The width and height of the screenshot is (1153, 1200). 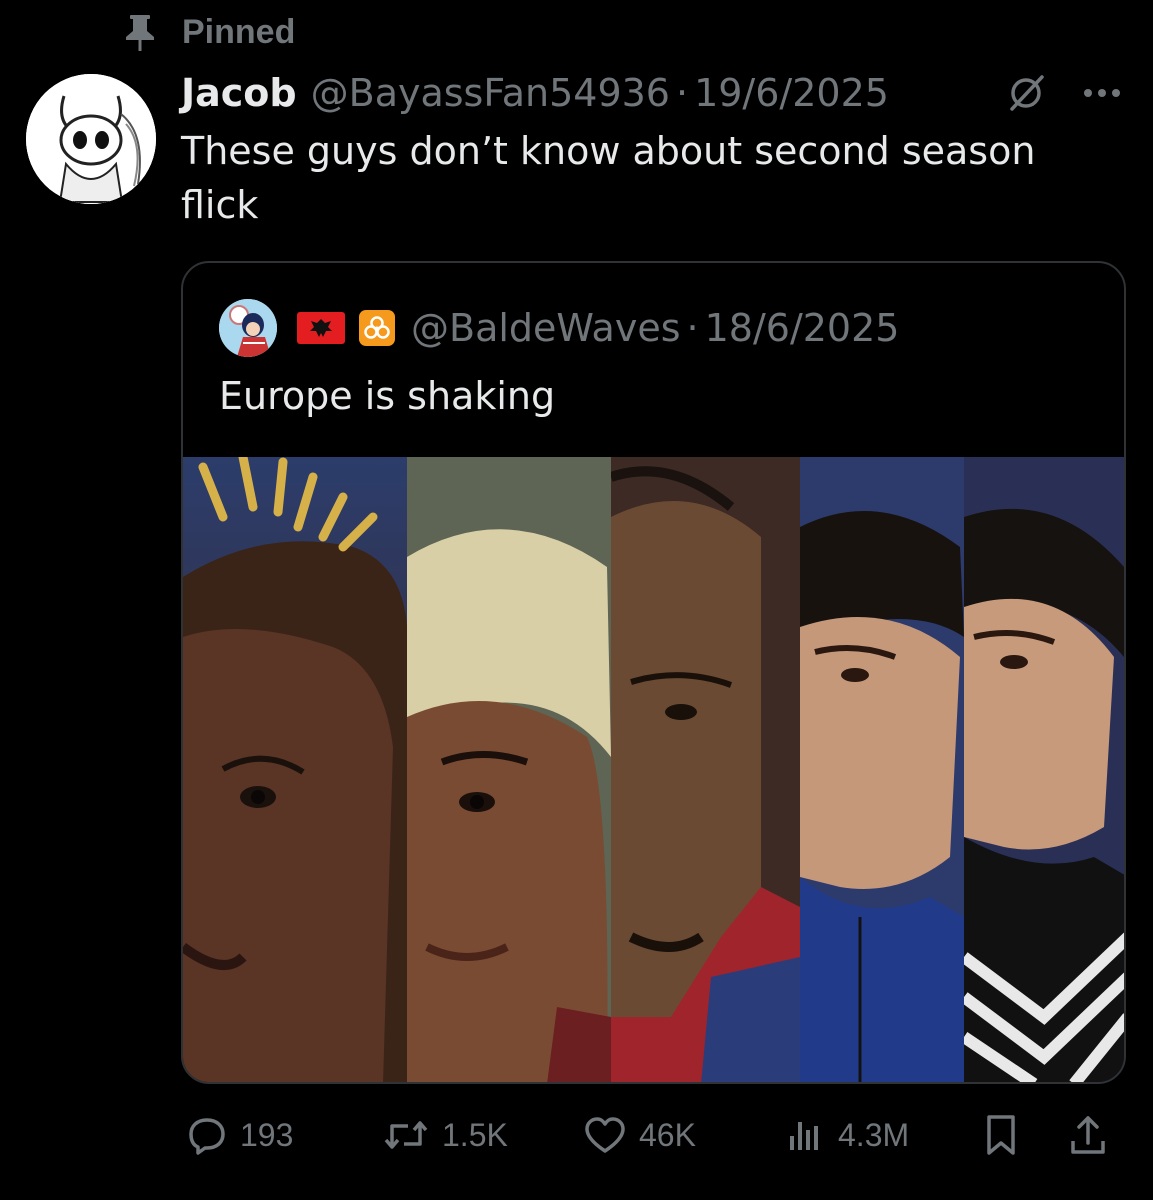 I want to click on quoted-author-avatar, so click(x=248, y=328).